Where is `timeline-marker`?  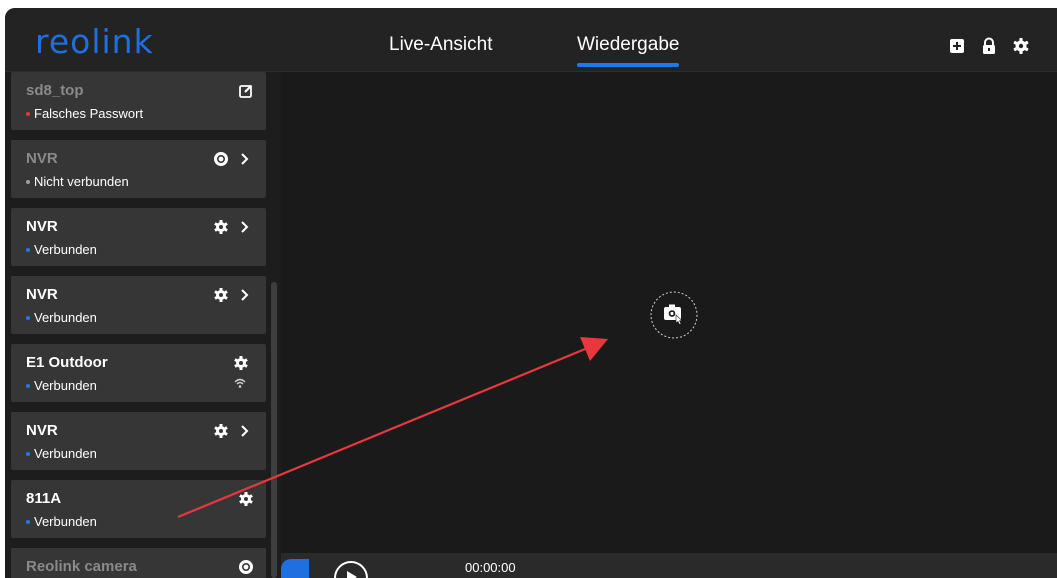 timeline-marker is located at coordinates (295, 568).